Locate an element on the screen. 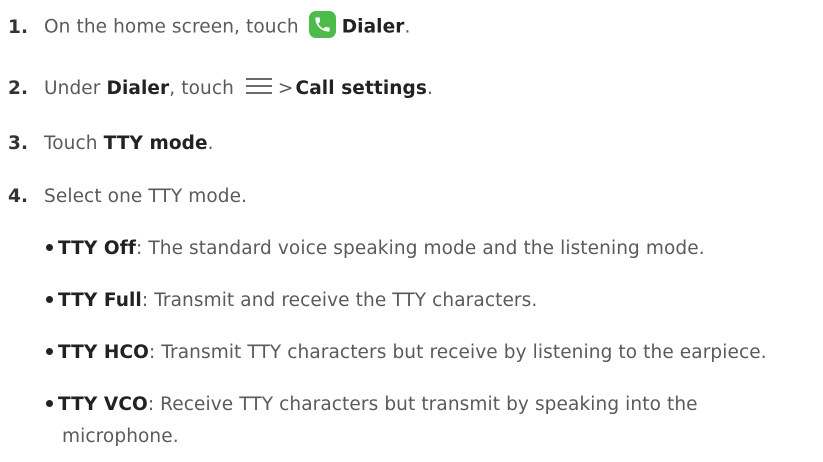  step-3: 3. Touch TTY mode. is located at coordinates (107, 143).